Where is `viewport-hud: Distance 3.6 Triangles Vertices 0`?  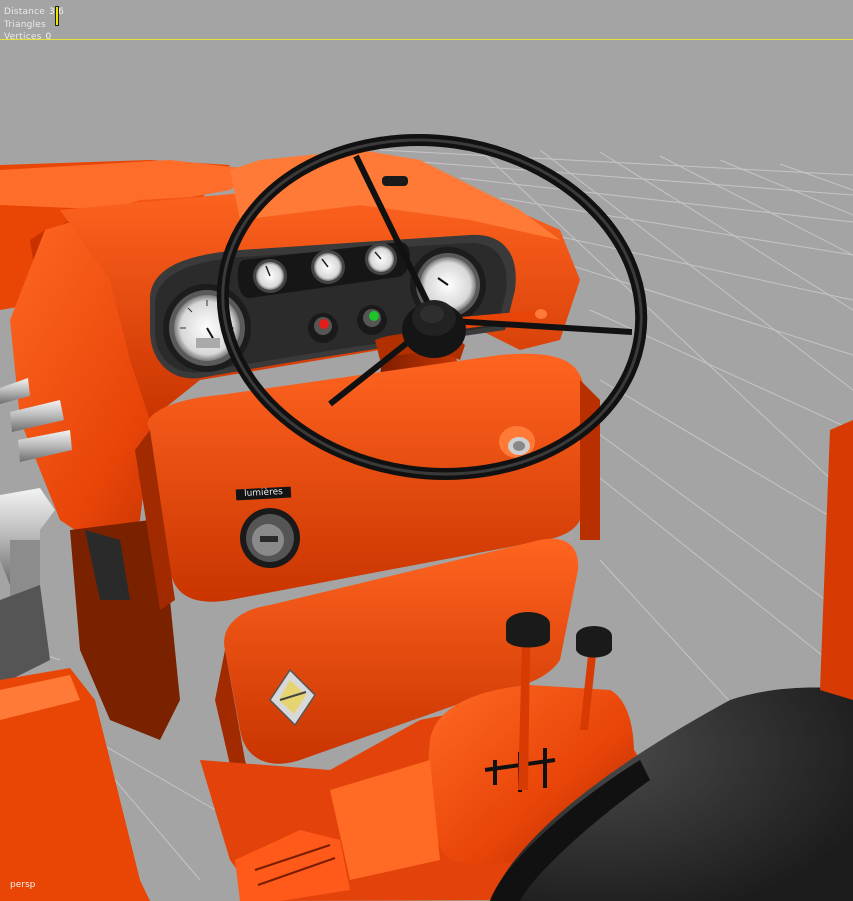
viewport-hud: Distance 3.6 Triangles Vertices 0 is located at coordinates (34, 25).